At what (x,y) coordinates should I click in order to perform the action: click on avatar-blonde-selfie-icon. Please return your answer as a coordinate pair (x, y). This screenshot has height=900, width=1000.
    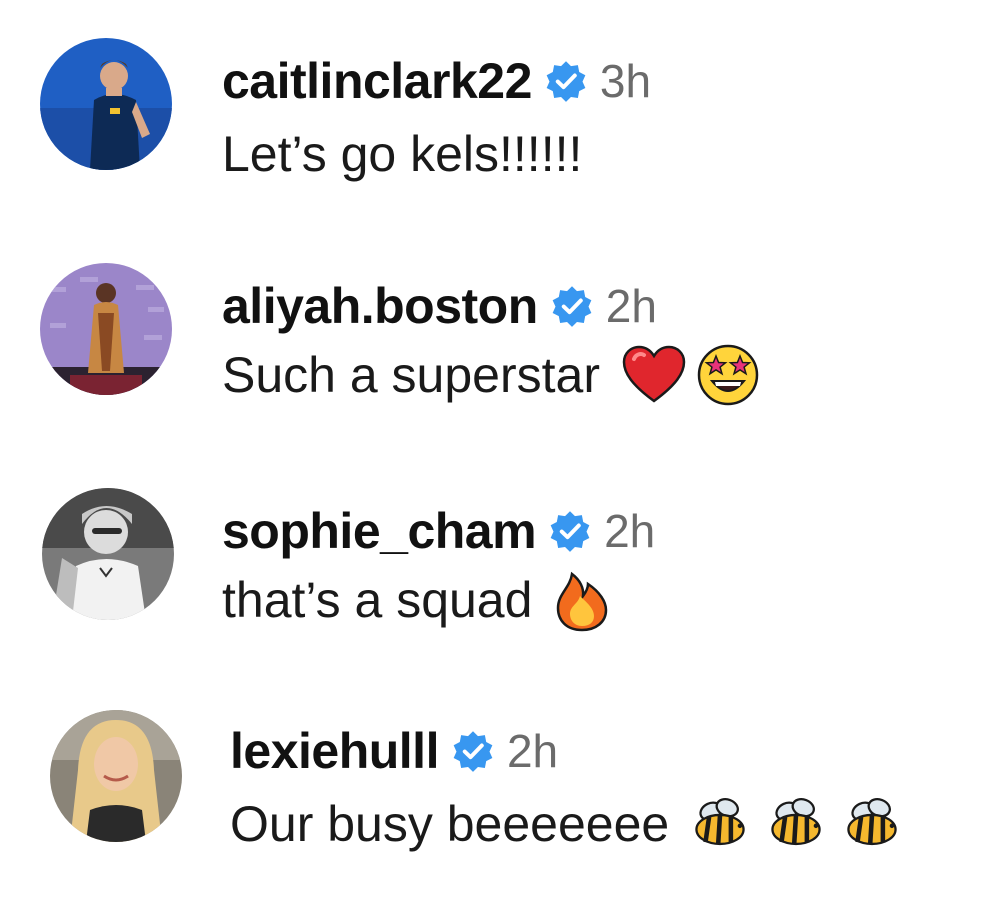
    Looking at the image, I should click on (116, 776).